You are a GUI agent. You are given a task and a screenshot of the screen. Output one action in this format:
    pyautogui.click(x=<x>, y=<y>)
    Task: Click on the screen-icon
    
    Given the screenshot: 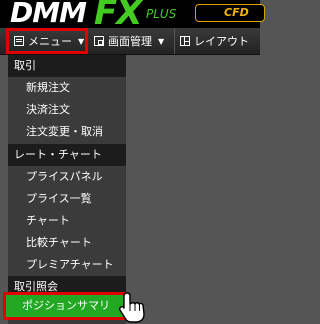 What is the action you would take?
    pyautogui.click(x=99, y=41)
    